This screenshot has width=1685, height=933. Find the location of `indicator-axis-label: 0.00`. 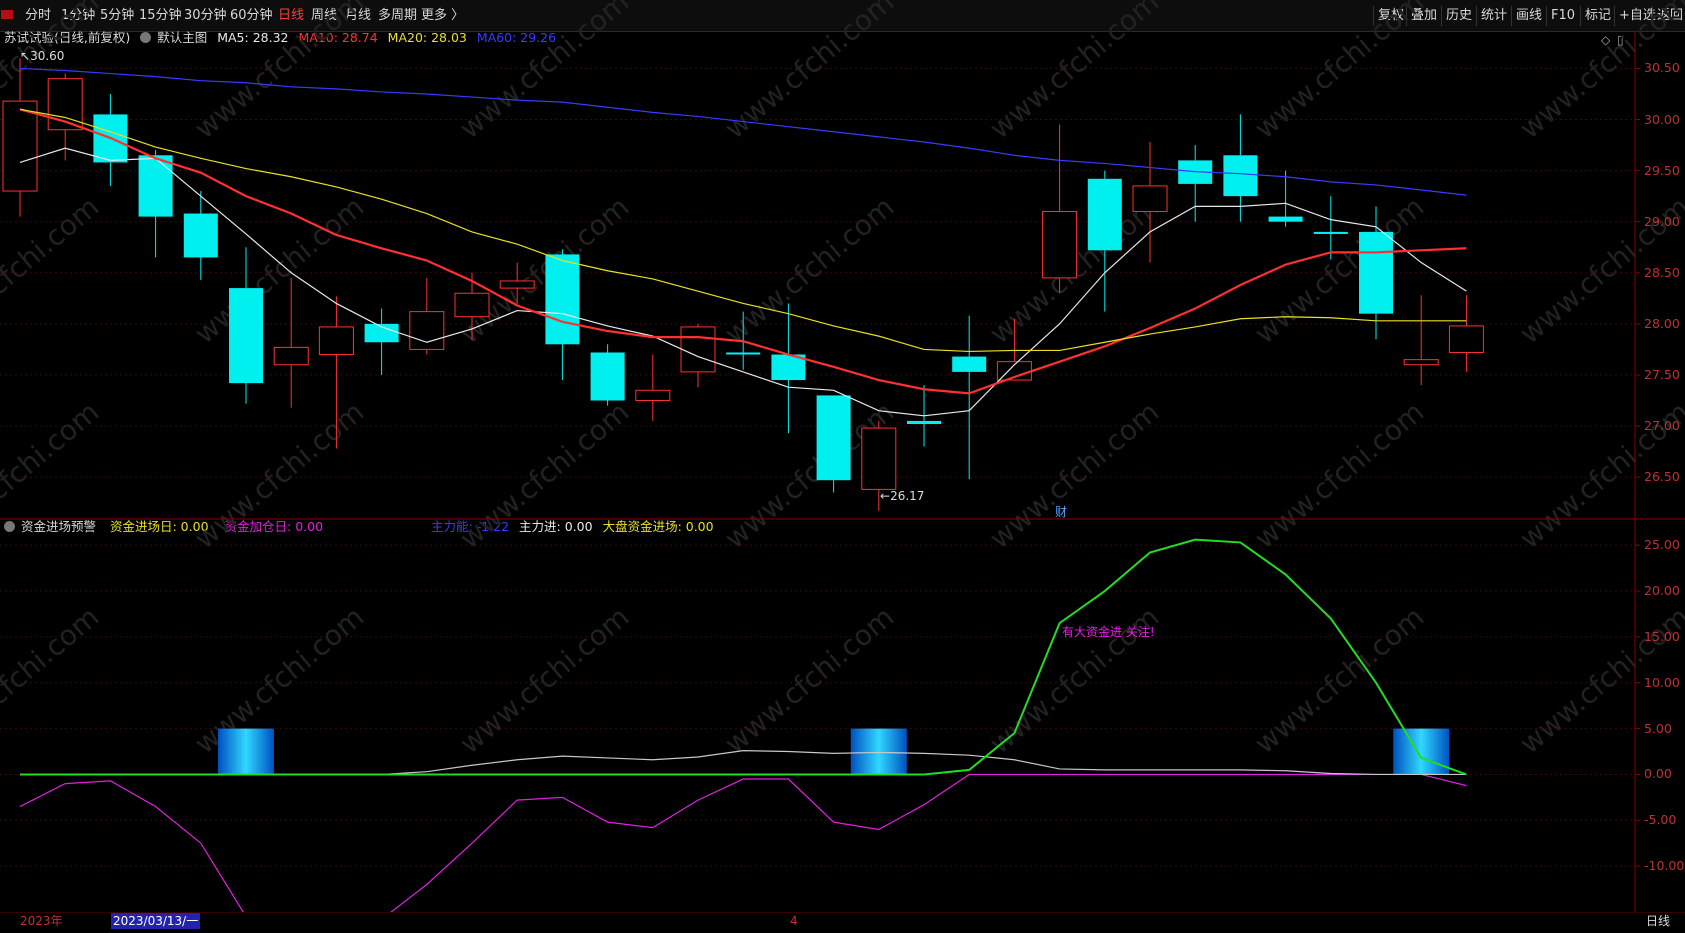

indicator-axis-label: 0.00 is located at coordinates (1658, 774).